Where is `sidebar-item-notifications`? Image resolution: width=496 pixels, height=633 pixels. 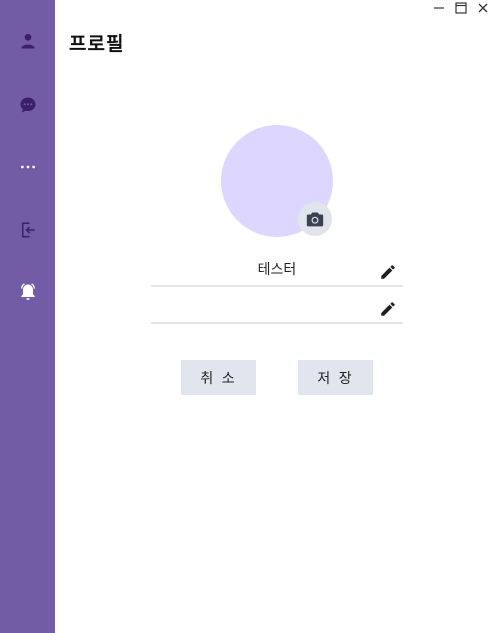
sidebar-item-notifications is located at coordinates (28, 292).